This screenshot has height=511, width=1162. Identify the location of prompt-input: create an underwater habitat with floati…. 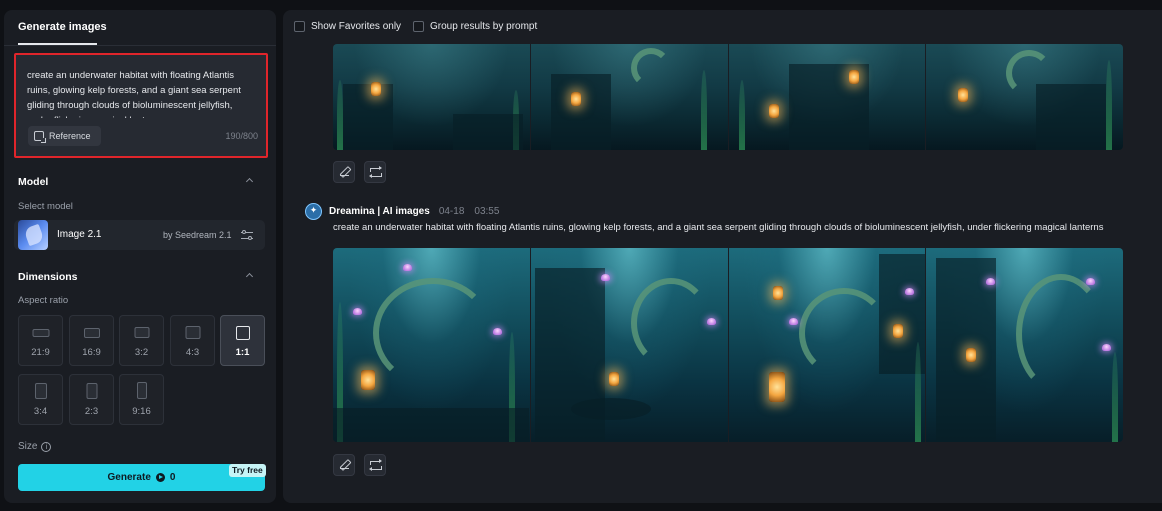
(137, 93).